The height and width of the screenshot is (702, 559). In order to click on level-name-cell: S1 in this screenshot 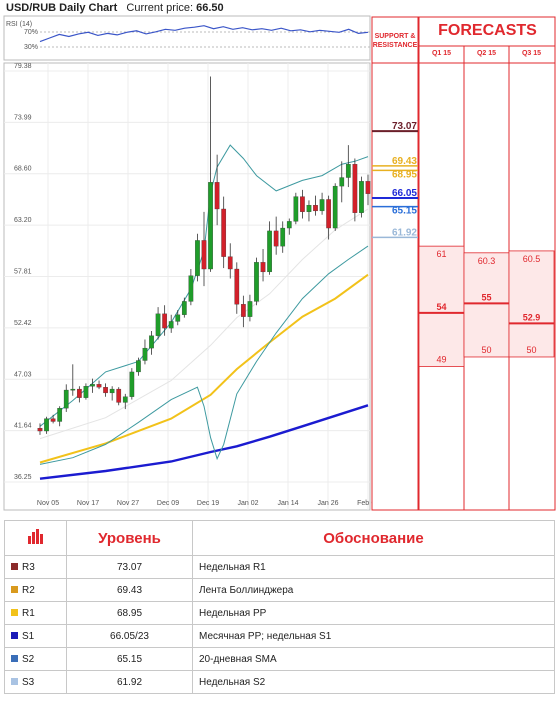, I will do `click(35, 636)`.